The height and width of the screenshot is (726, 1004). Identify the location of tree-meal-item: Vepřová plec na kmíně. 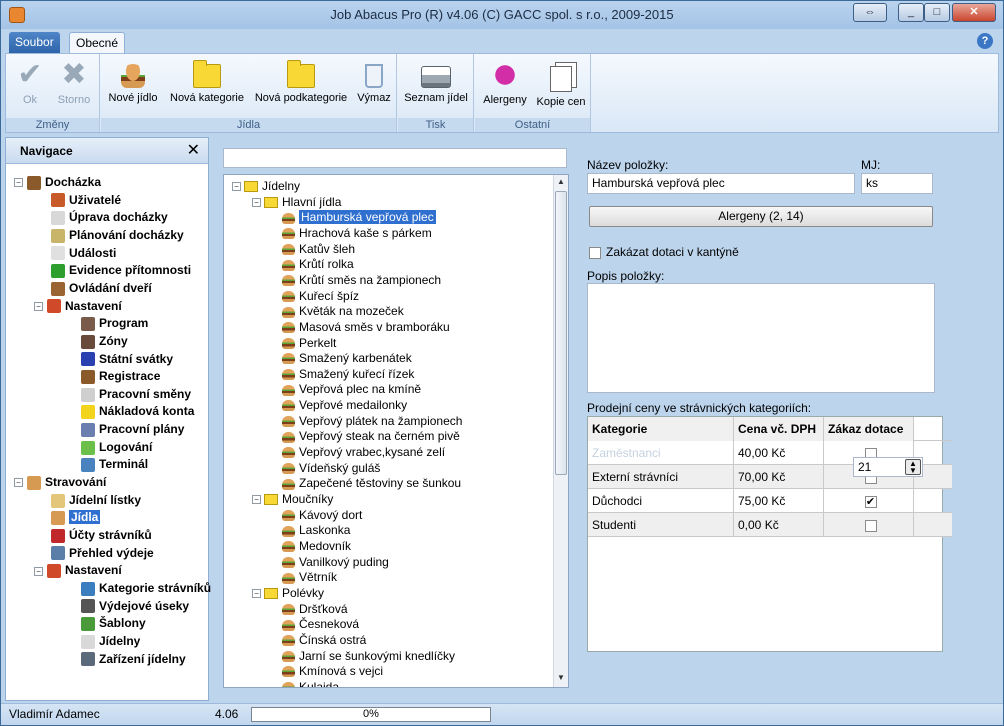
(351, 389).